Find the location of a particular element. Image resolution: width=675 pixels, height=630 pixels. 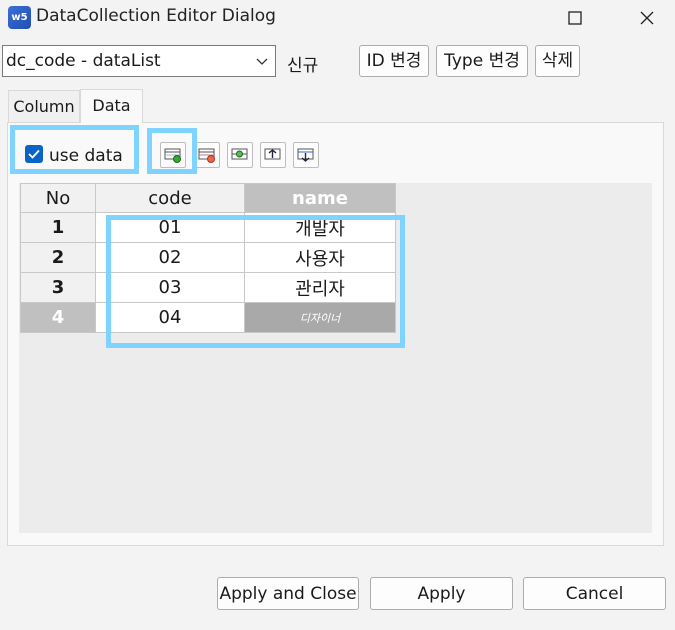

column-header-no: No is located at coordinates (58, 198).